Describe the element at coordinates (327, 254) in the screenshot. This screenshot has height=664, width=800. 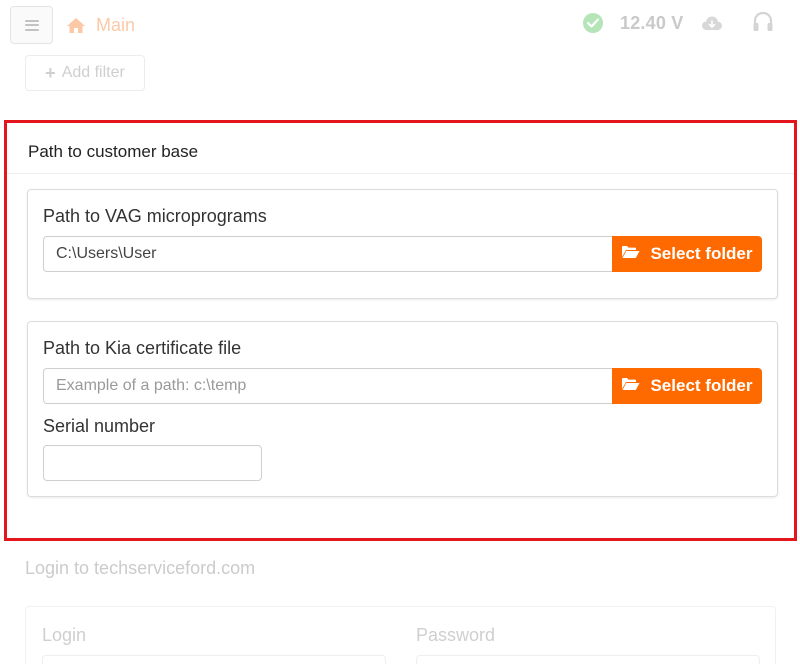
I see `vag-path-input` at that location.